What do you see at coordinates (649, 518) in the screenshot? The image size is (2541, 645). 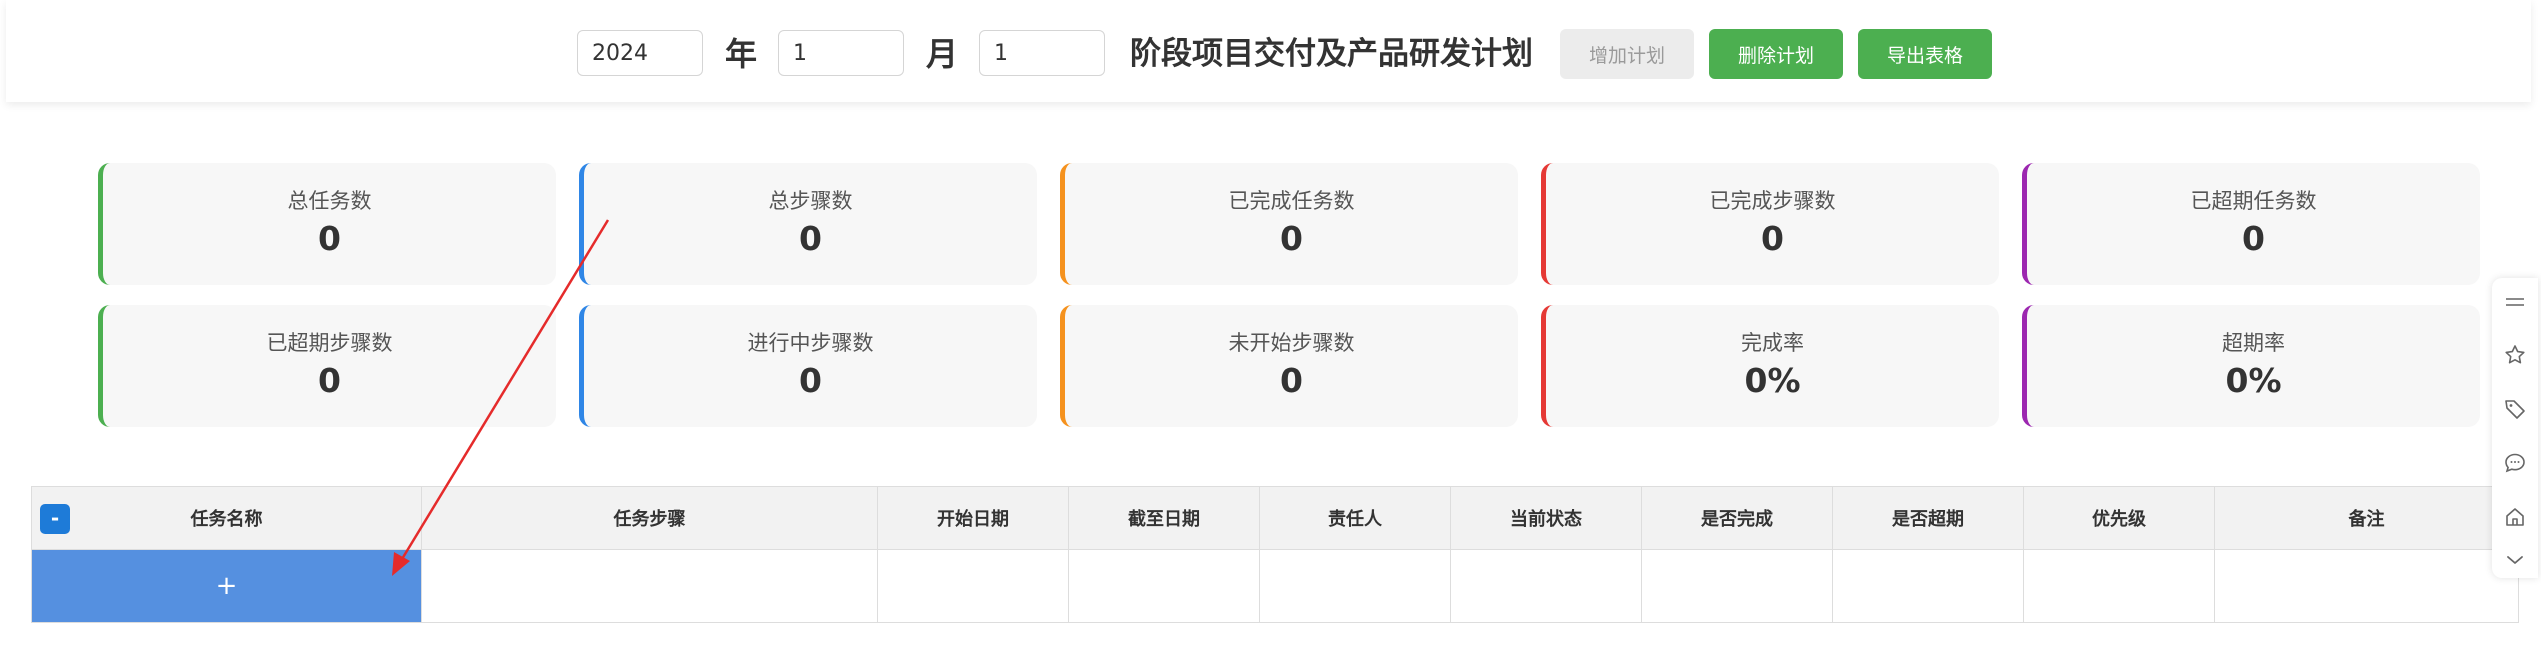 I see `column-header-task-steps: 任务步骤` at bounding box center [649, 518].